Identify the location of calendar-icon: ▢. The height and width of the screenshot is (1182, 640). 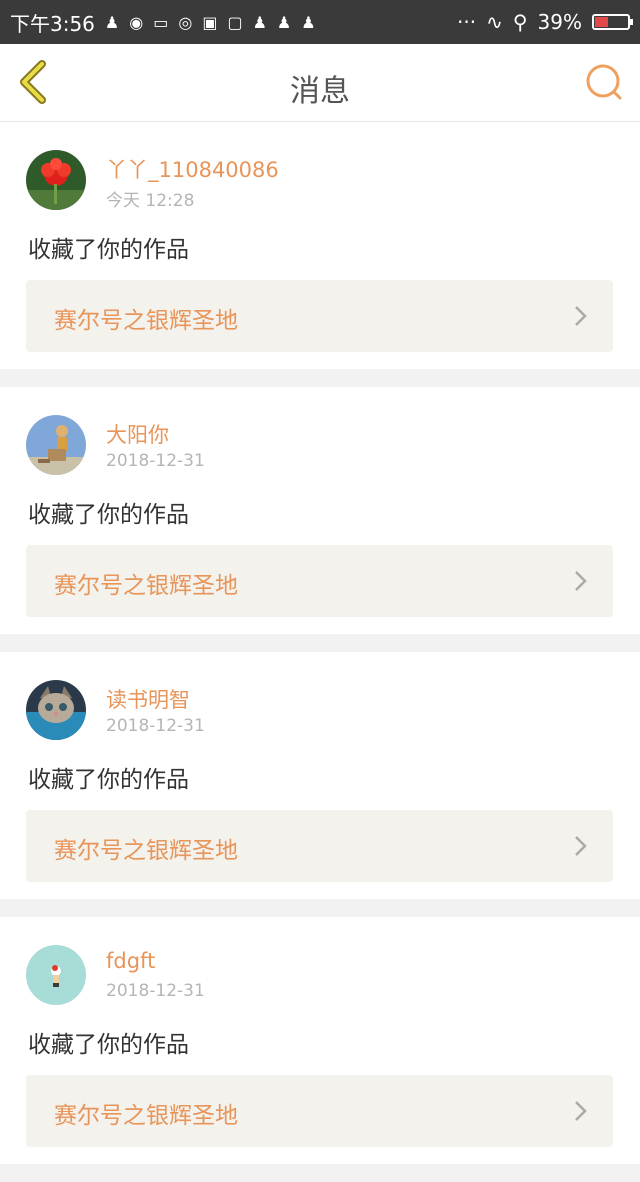
(235, 22).